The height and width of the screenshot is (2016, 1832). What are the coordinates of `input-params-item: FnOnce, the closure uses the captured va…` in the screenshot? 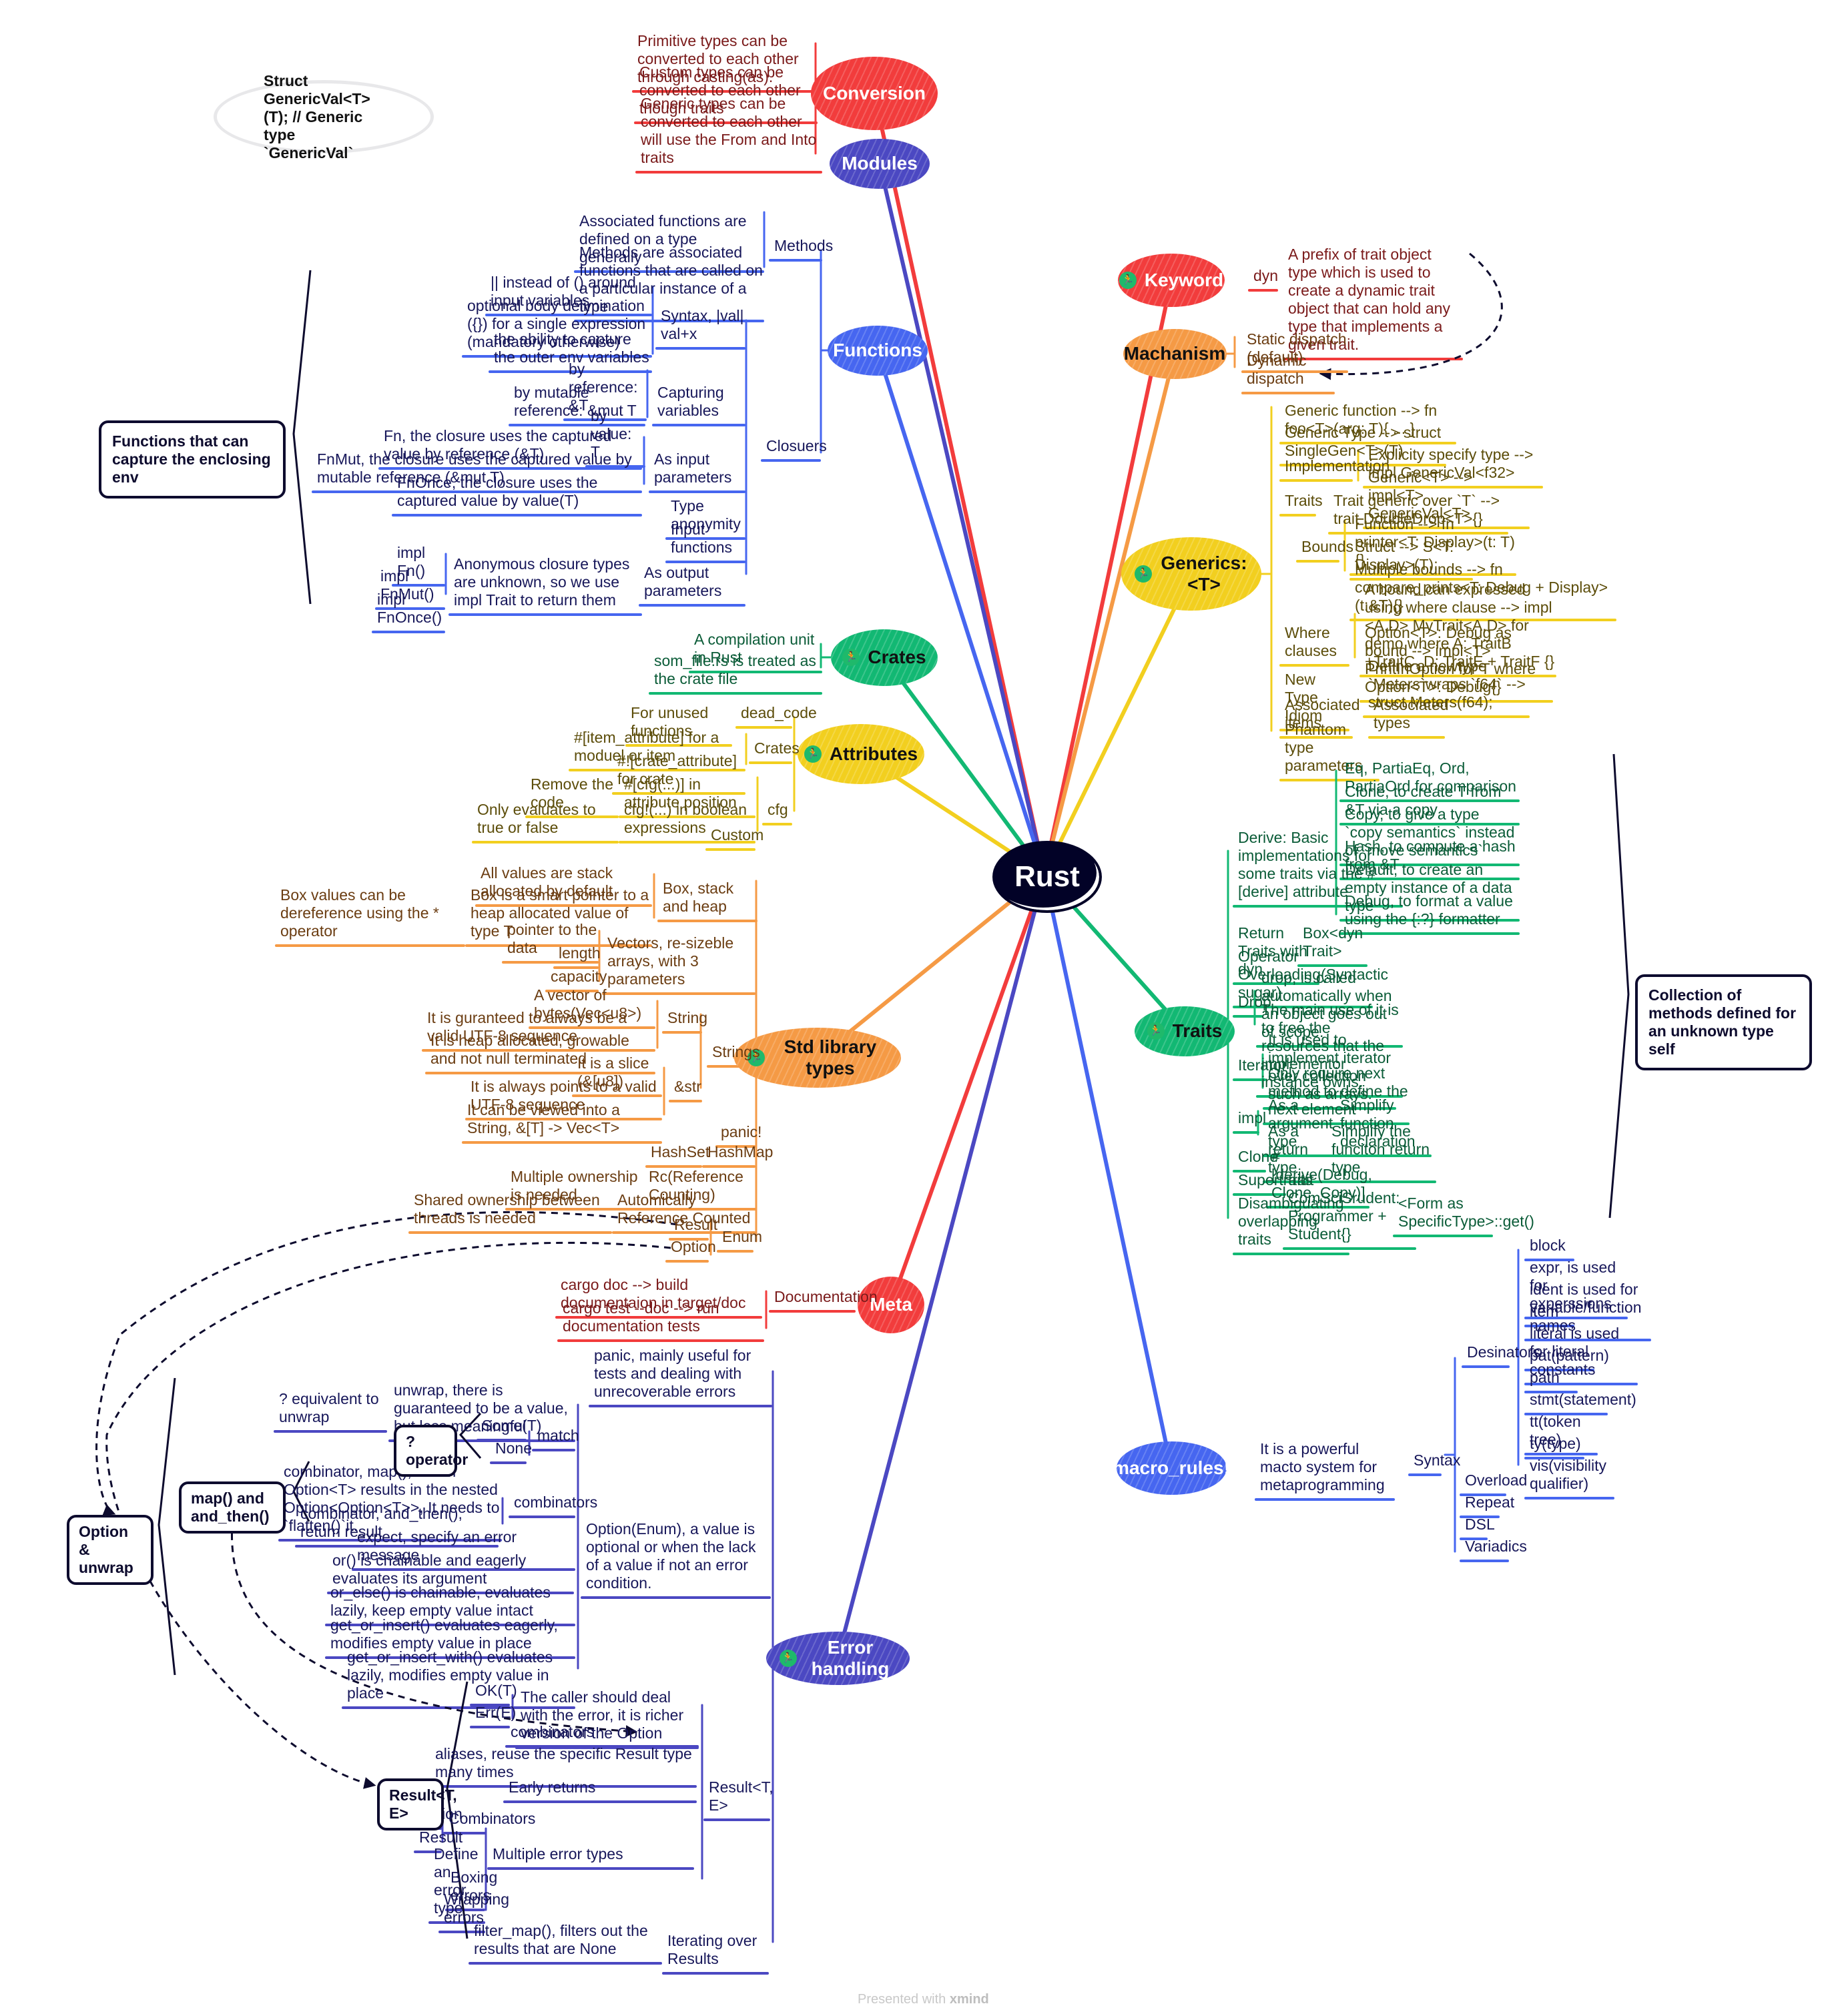 It's located at (519, 492).